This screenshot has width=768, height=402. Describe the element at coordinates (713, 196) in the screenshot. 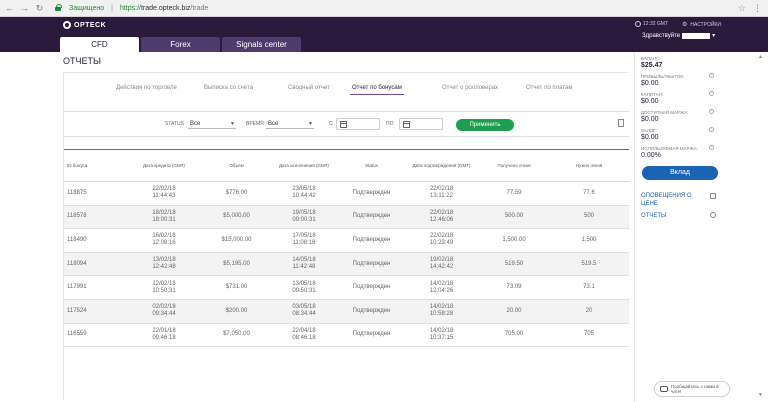

I see `bell-icon` at that location.